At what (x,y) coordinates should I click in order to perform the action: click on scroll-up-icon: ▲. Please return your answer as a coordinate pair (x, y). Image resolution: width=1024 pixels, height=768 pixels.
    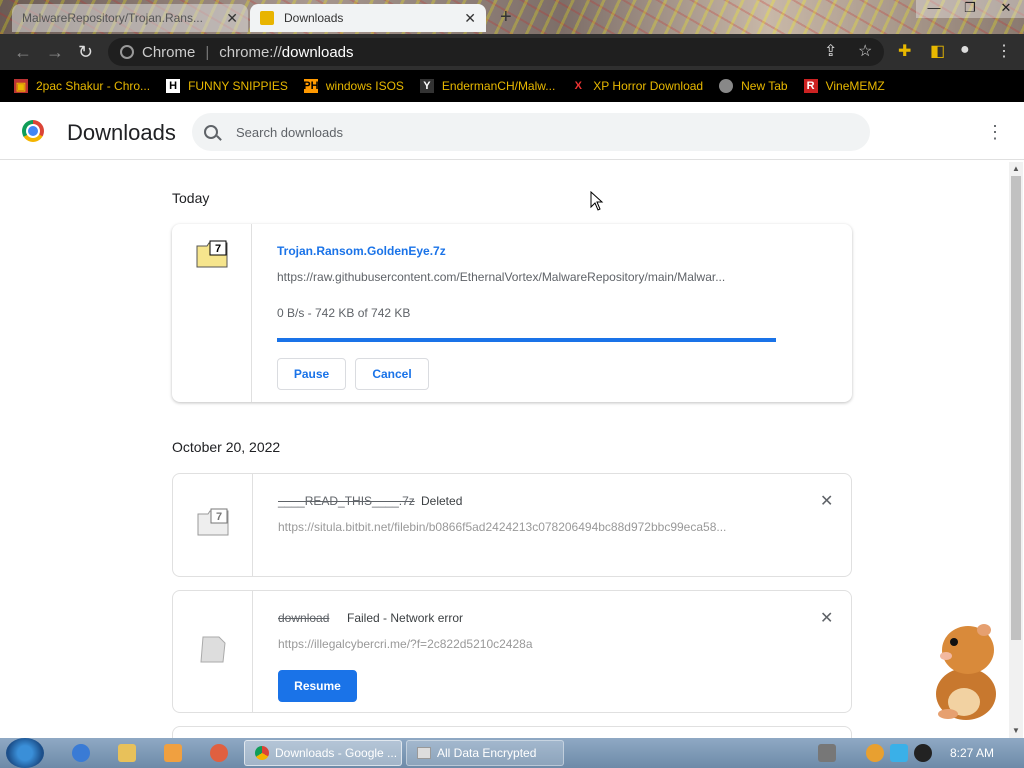
    Looking at the image, I should click on (1016, 168).